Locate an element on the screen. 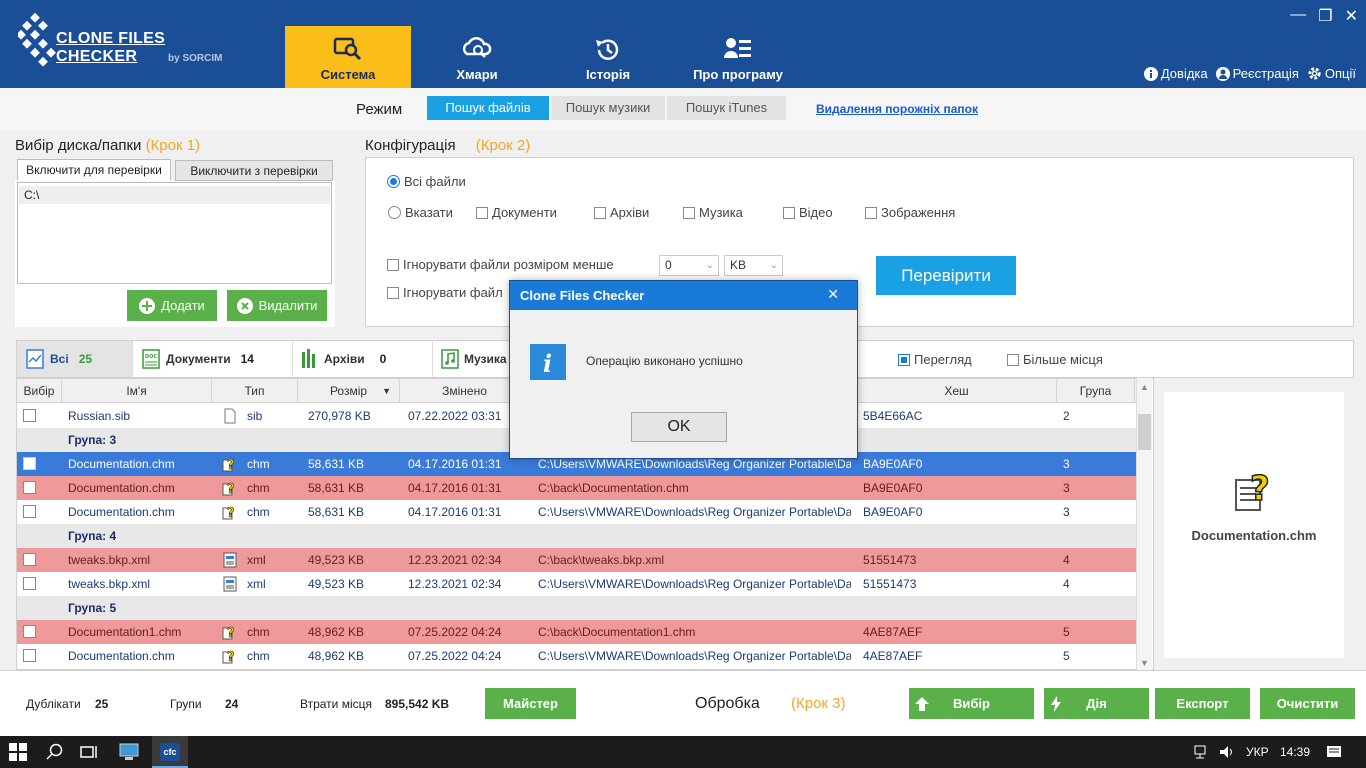  type-music-checkbox: Музика is located at coordinates (713, 212).